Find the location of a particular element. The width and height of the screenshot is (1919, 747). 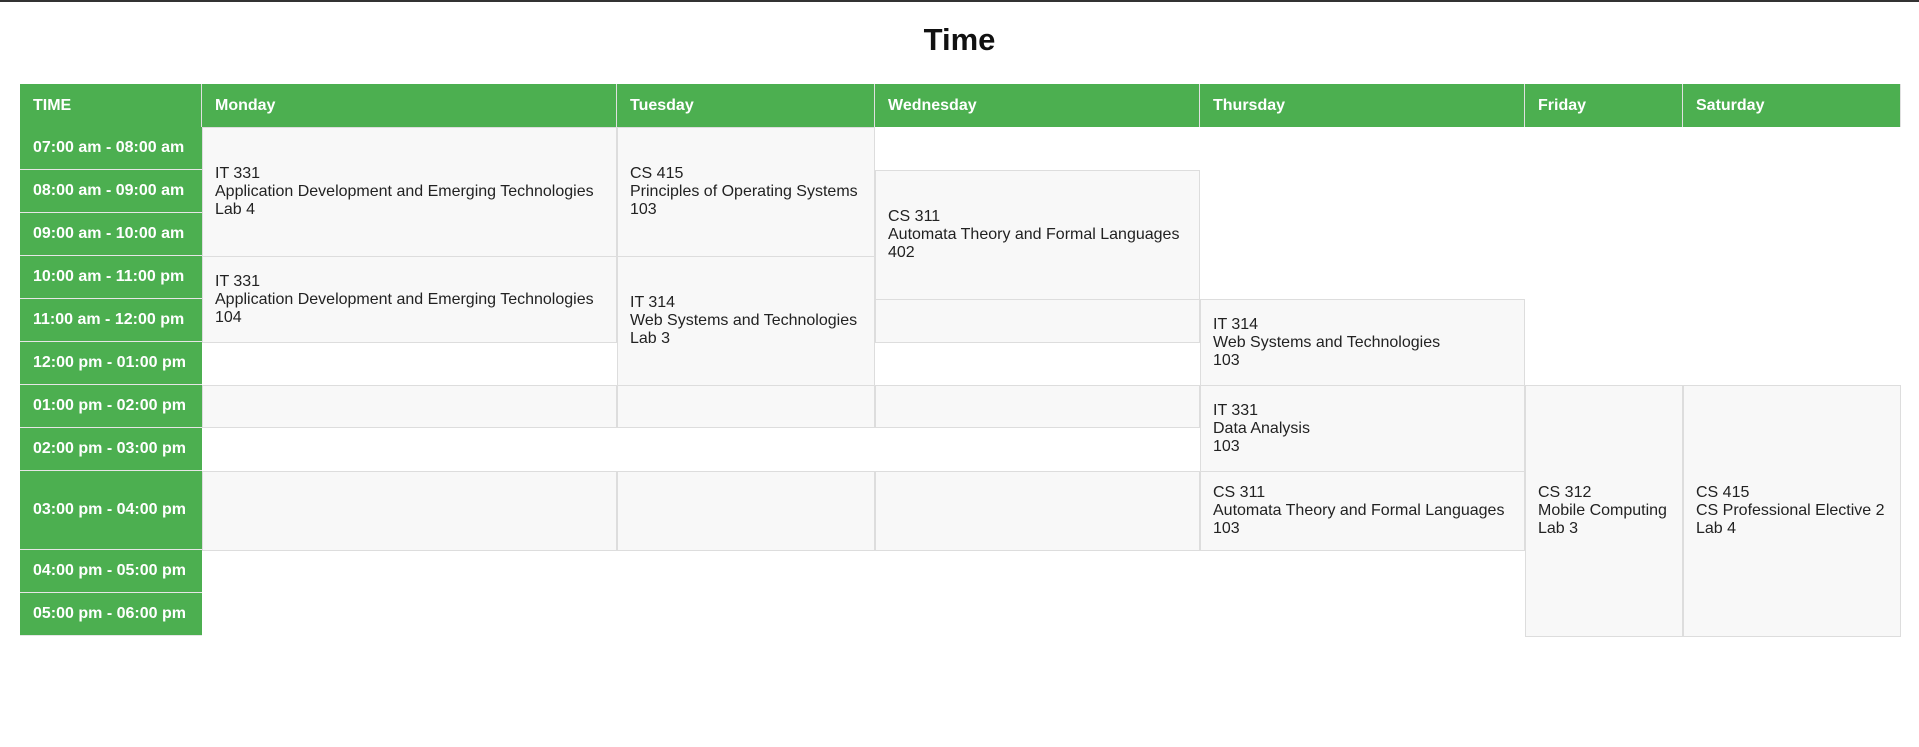

time-slot: 05:00 pm - 06:00 pm is located at coordinates (111, 614).